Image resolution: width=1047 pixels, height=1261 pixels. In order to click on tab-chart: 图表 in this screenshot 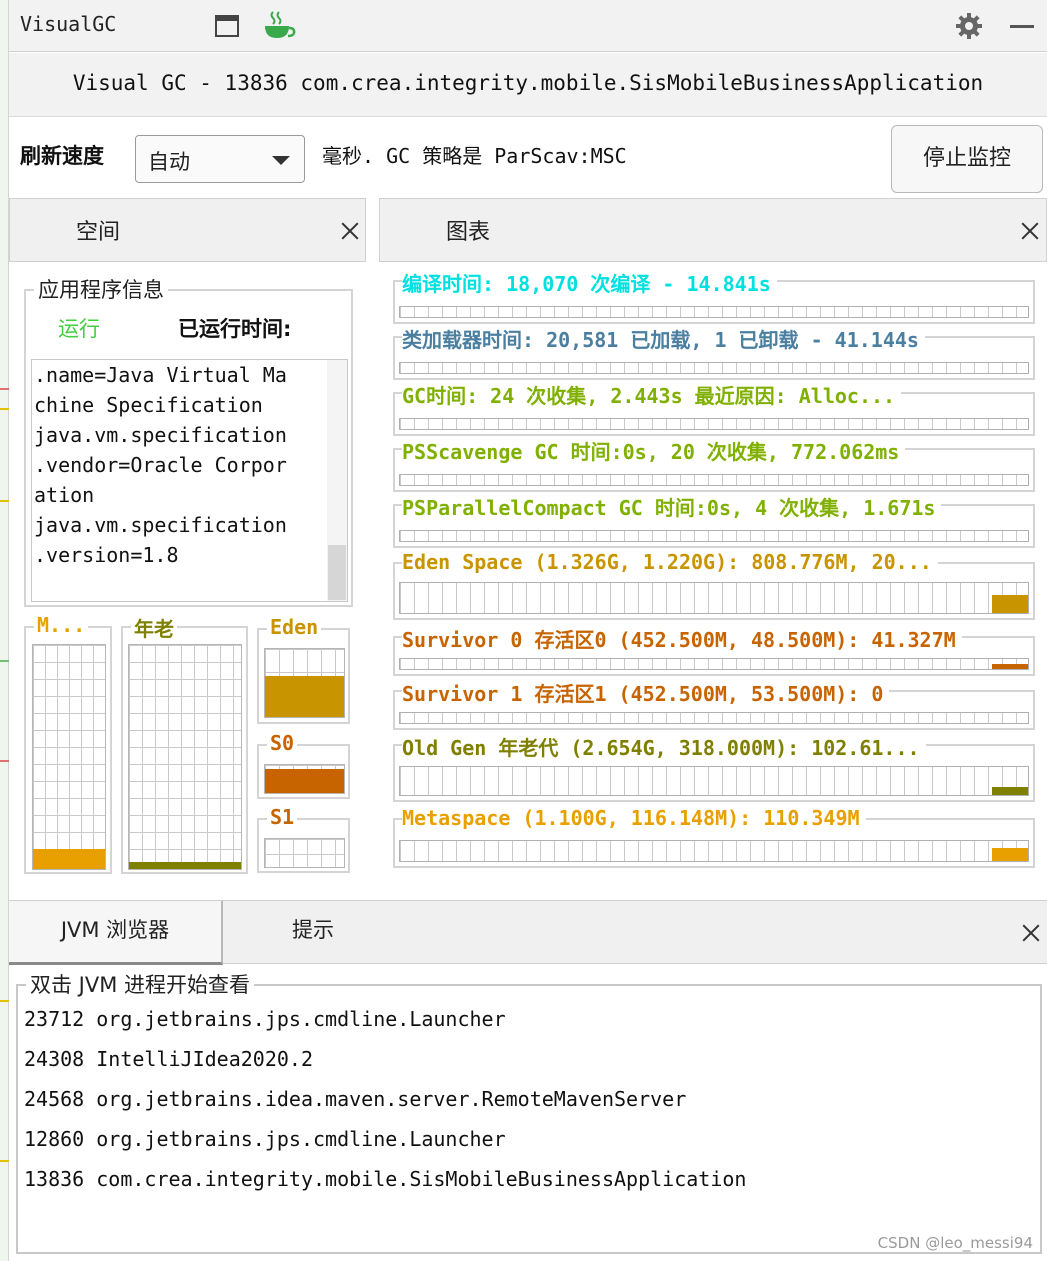, I will do `click(713, 230)`.